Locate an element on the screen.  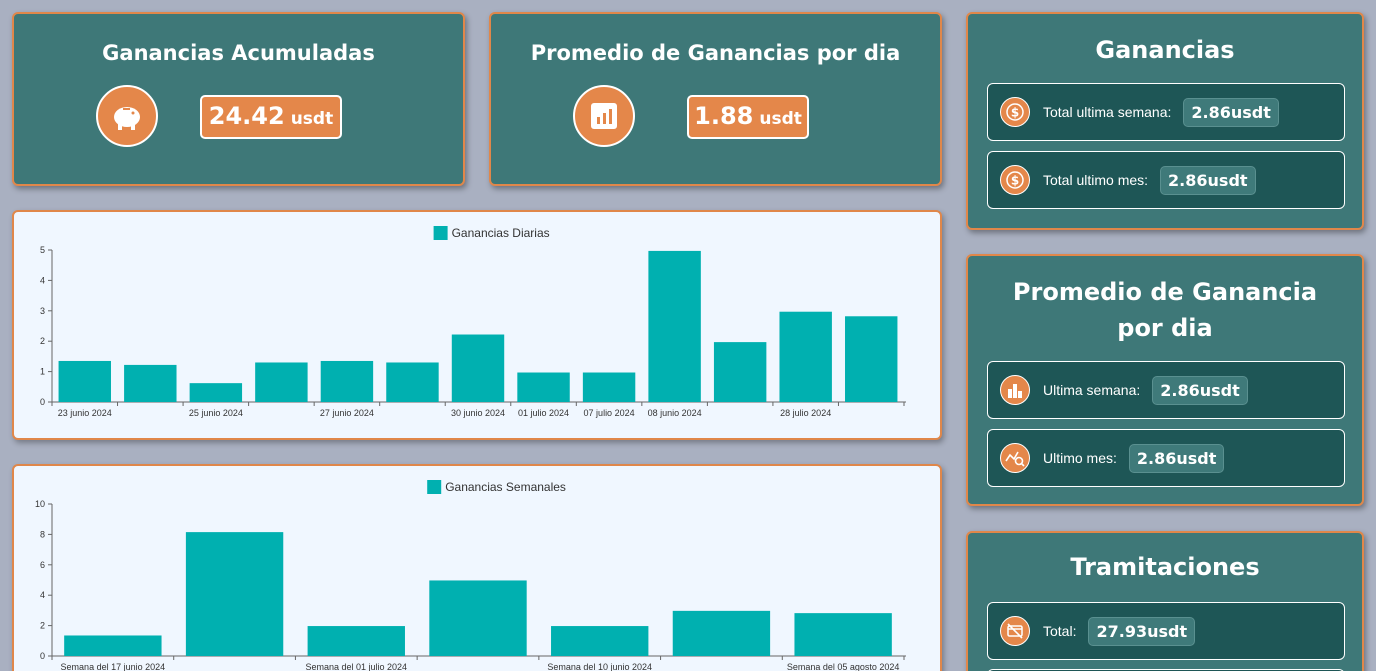
accumulated-earnings-title: Ganancias Acumuladas is located at coordinates (238, 53).